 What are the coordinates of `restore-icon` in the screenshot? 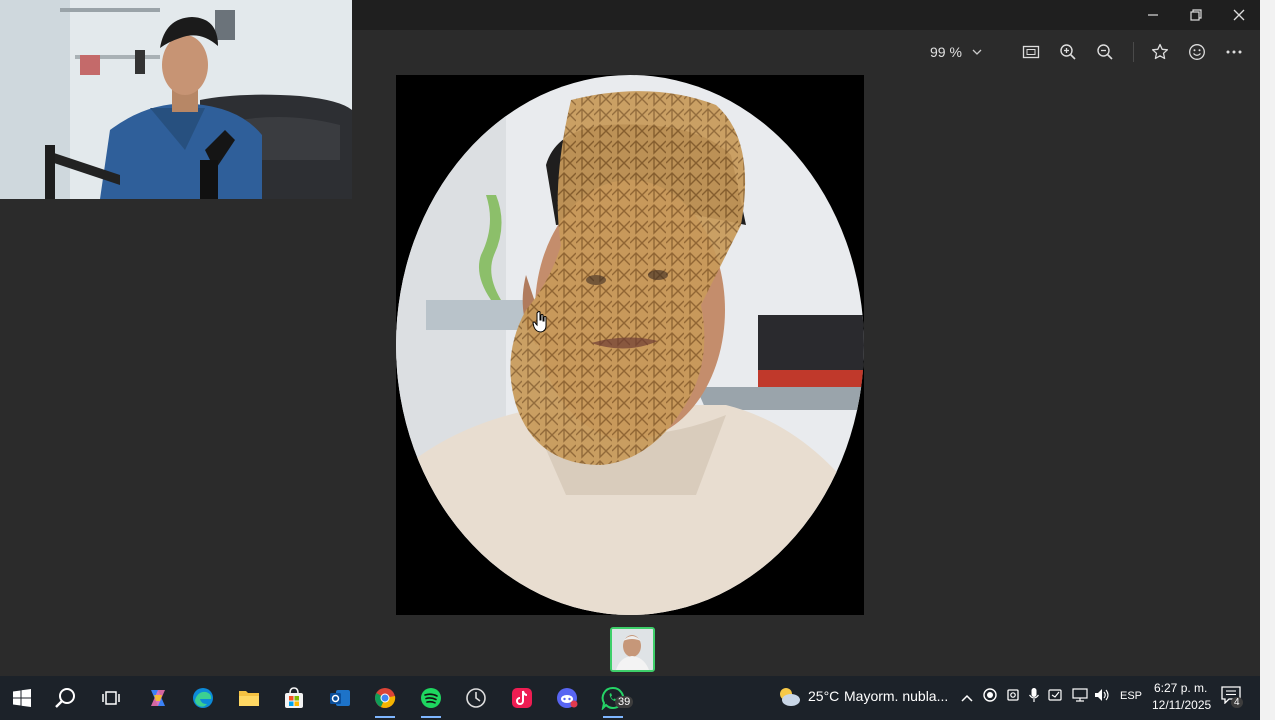 It's located at (1196, 15).